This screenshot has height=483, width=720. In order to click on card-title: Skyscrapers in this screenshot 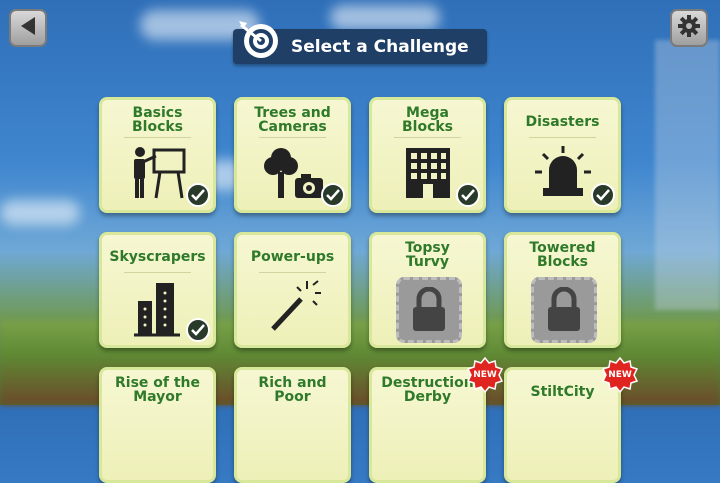, I will do `click(157, 257)`.